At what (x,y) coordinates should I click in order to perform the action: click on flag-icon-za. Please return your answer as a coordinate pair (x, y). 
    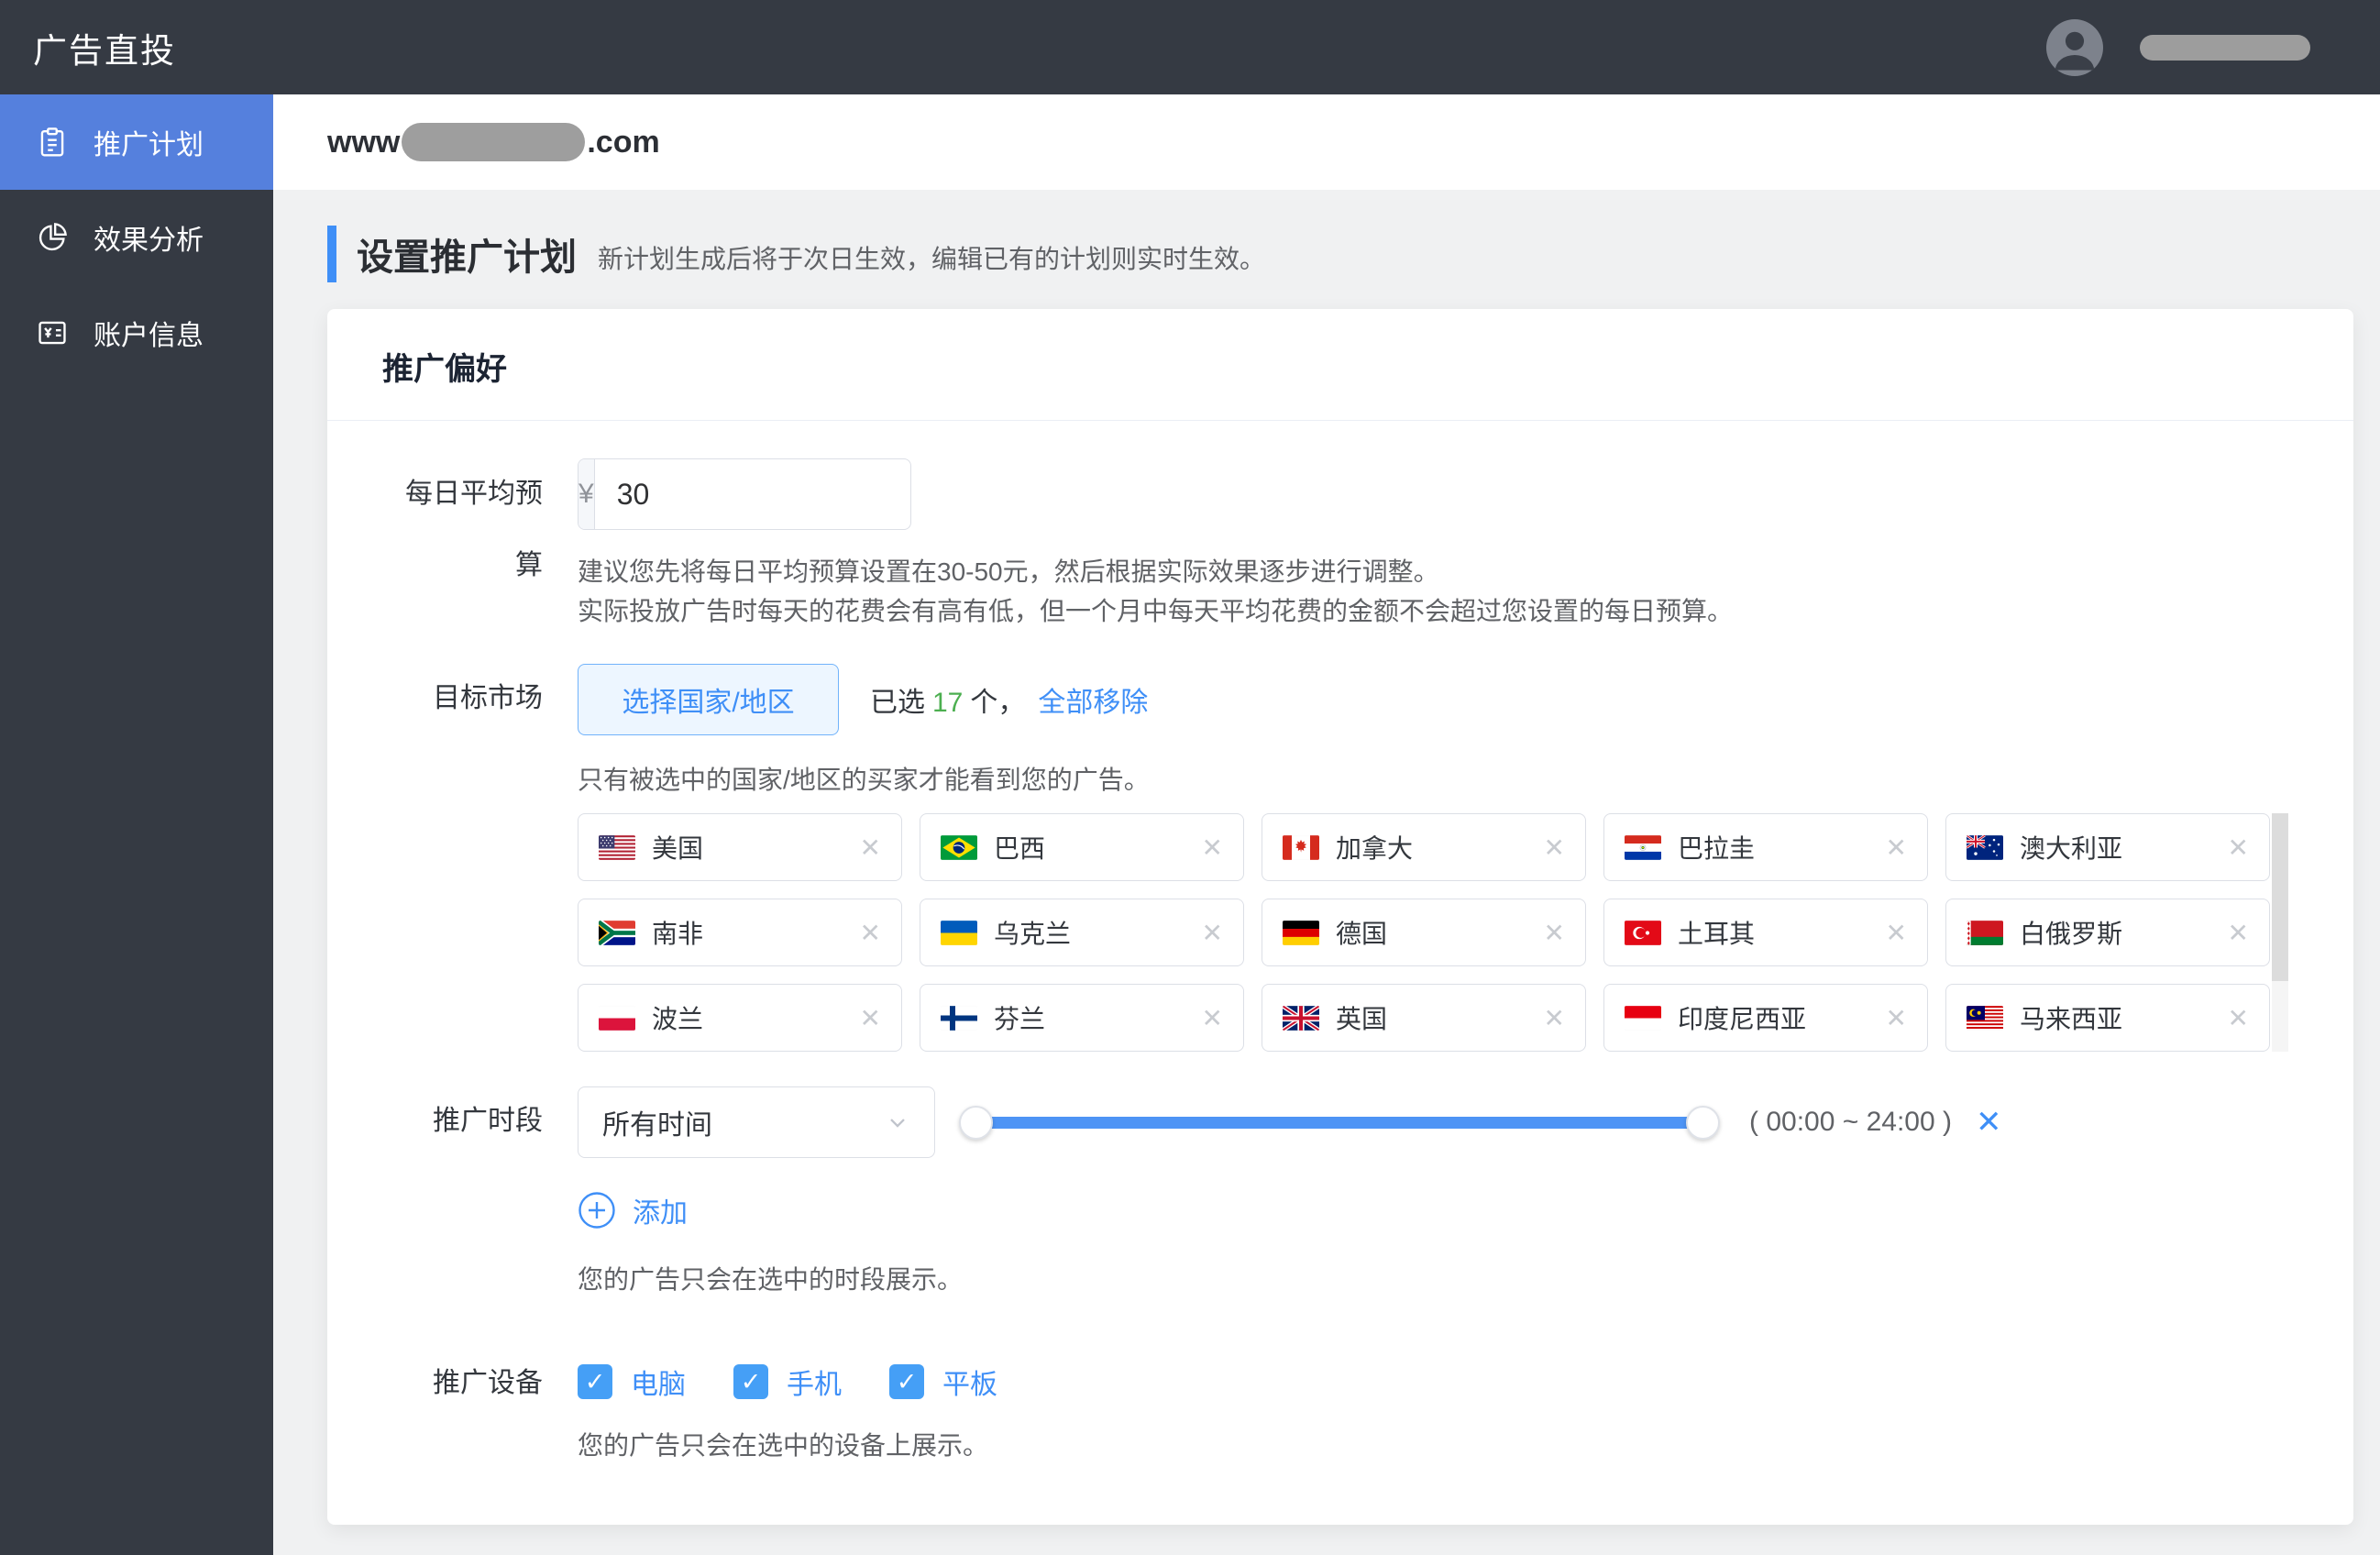
    Looking at the image, I should click on (617, 932).